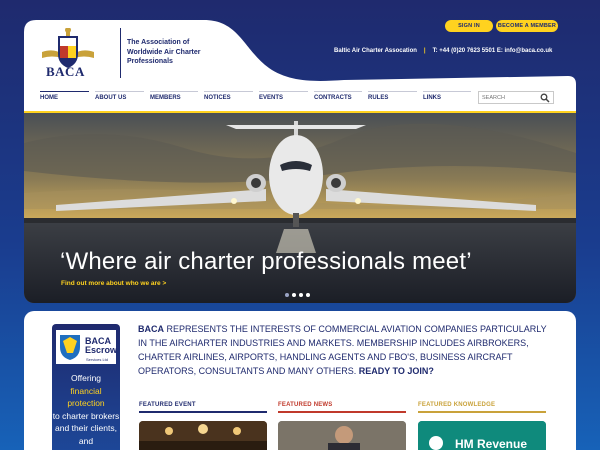 The height and width of the screenshot is (450, 600). What do you see at coordinates (283, 98) in the screenshot?
I see `nav-item-events: EVENTS` at bounding box center [283, 98].